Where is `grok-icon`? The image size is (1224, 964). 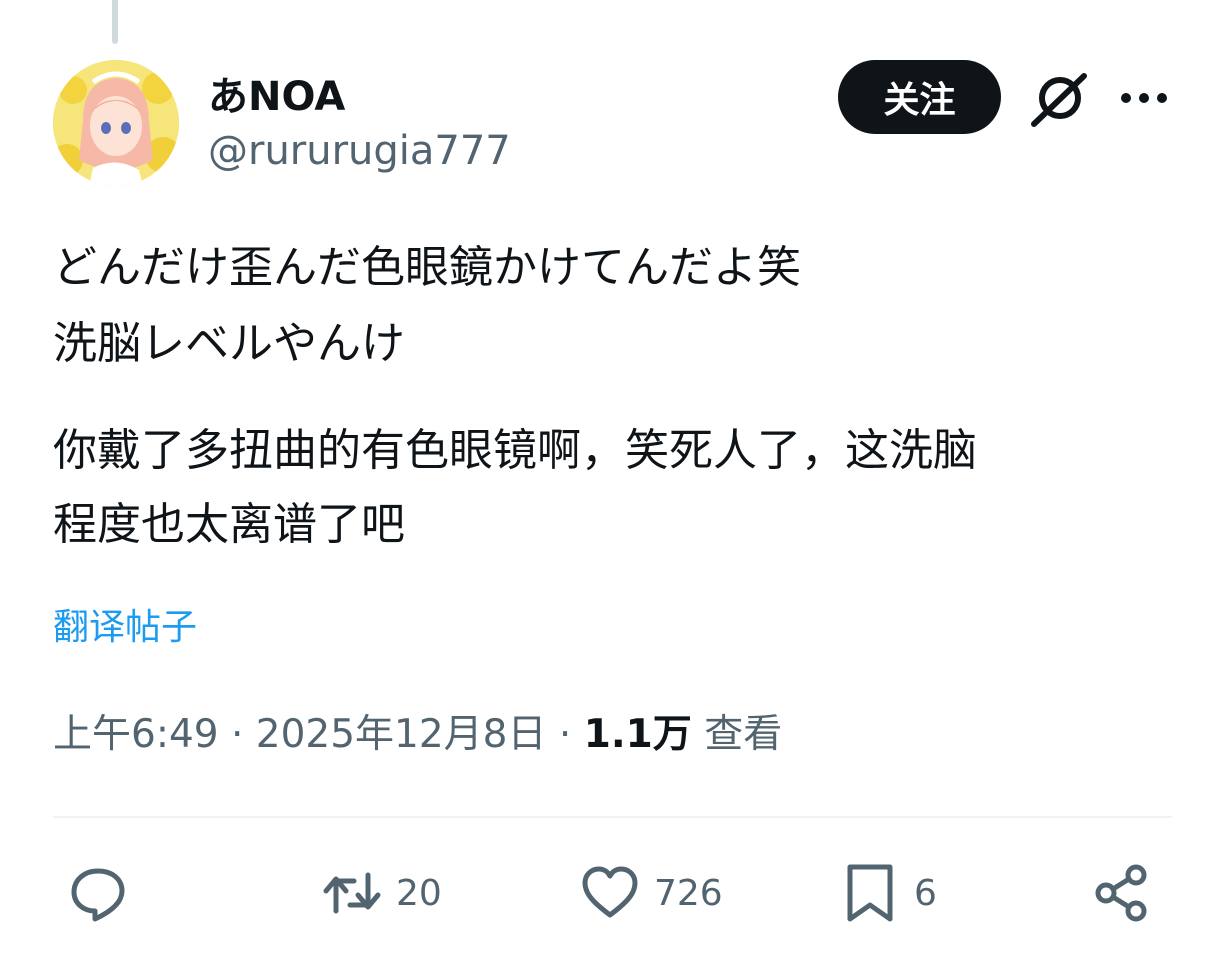
grok-icon is located at coordinates (1058, 100).